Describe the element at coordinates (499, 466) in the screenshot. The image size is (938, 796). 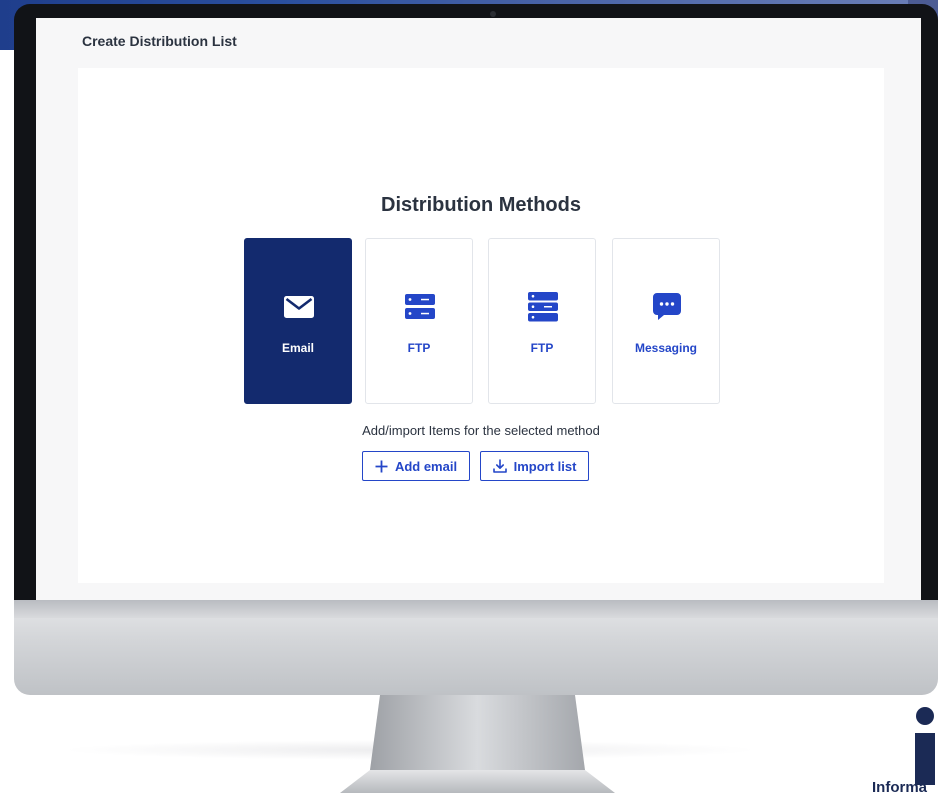
I see `download-icon` at that location.